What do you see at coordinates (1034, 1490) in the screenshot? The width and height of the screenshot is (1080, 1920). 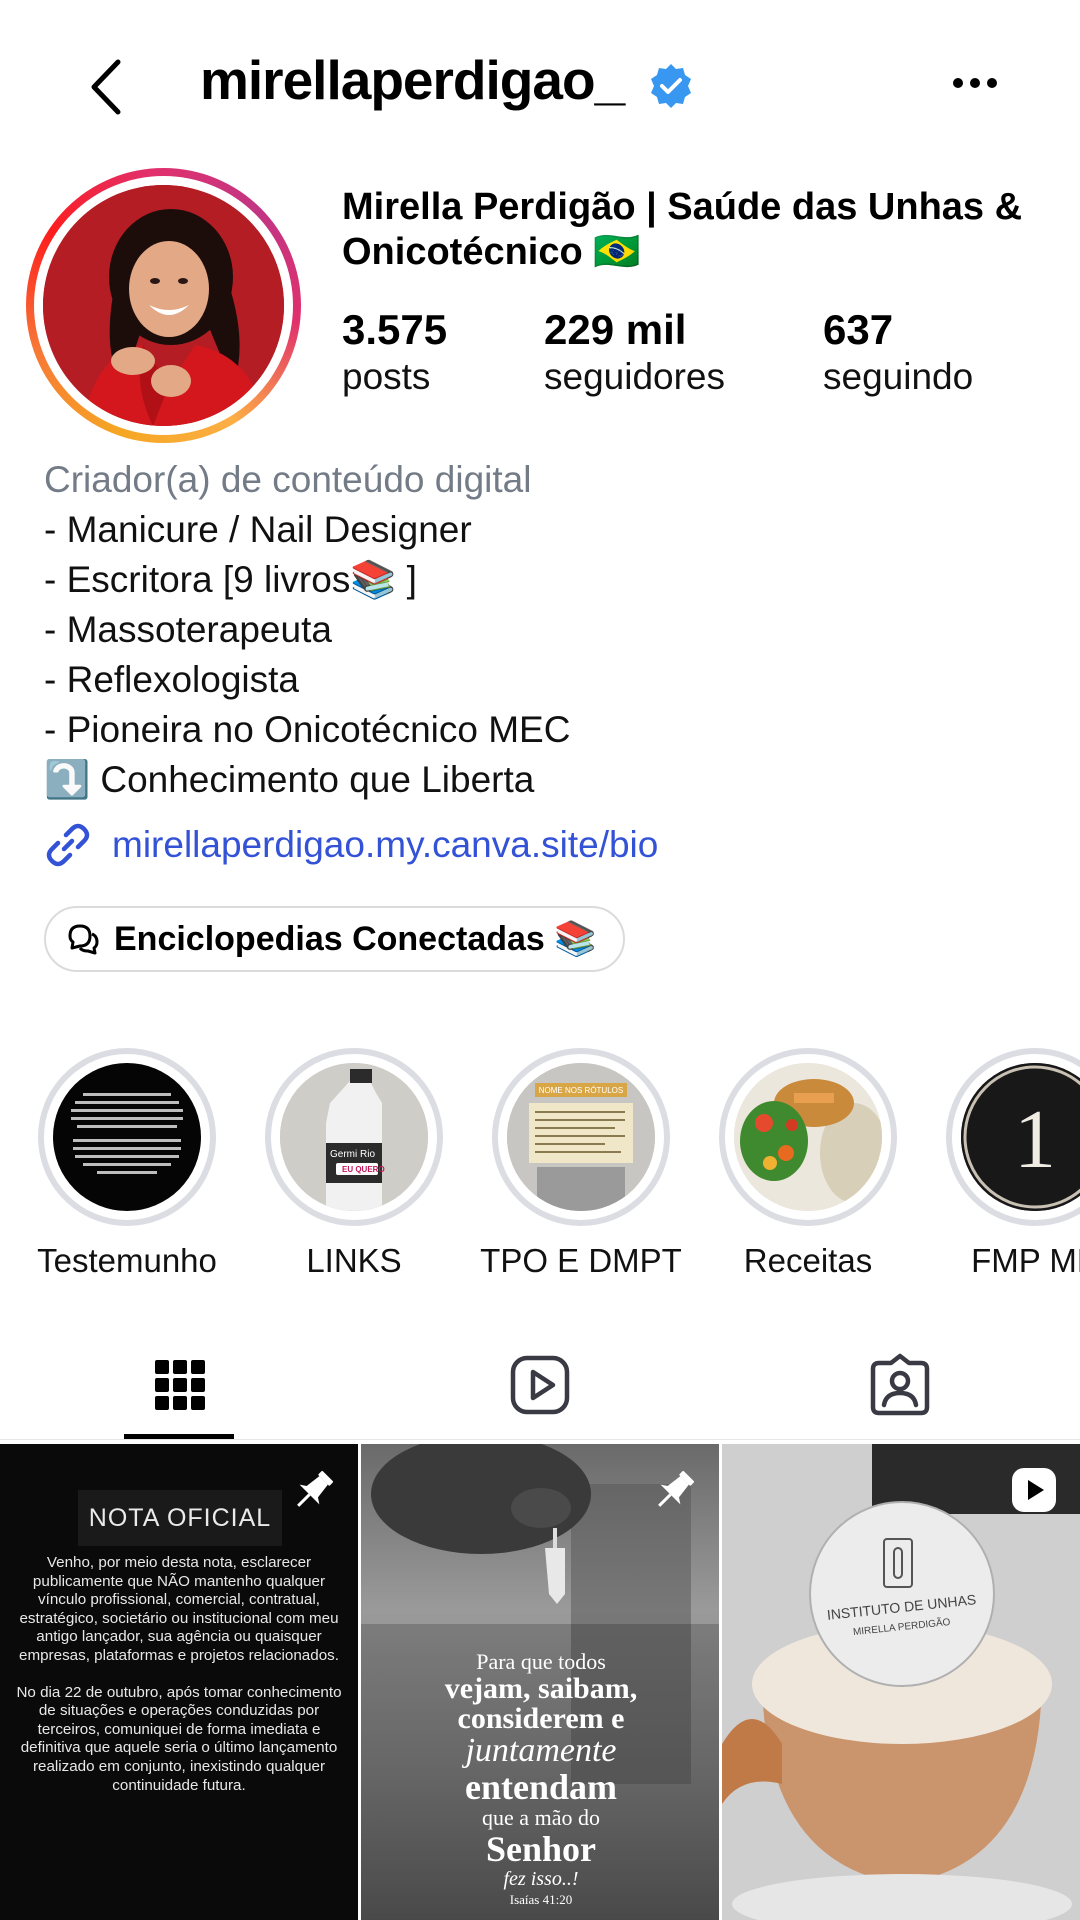 I see `reel-play-icon` at bounding box center [1034, 1490].